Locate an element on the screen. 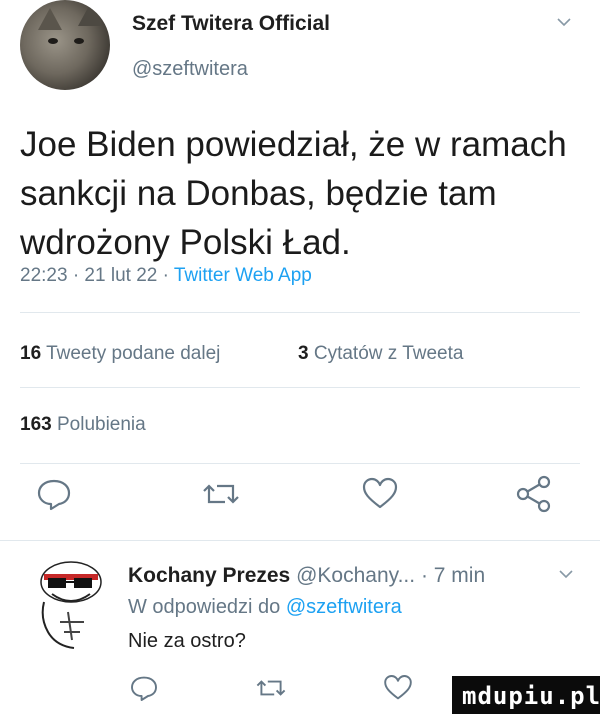 Image resolution: width=600 pixels, height=714 pixels. quotes-count: 3 is located at coordinates (303, 353).